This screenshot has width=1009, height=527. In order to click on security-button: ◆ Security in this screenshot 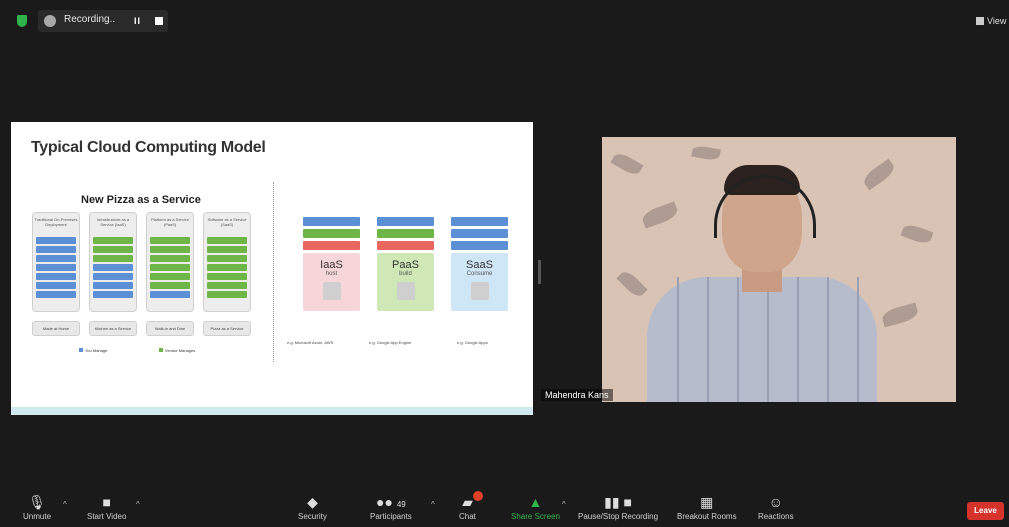, I will do `click(312, 507)`.